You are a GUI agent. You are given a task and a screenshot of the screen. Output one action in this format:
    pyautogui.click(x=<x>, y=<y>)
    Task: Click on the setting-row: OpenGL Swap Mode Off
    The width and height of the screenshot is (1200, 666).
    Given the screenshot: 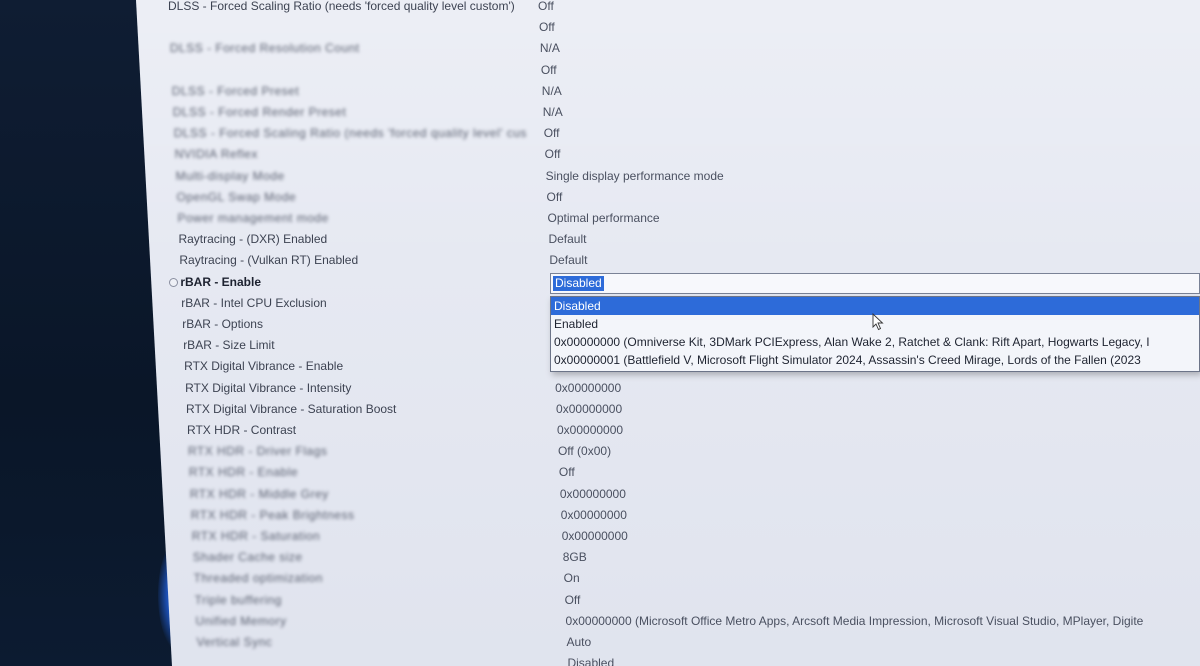 What is the action you would take?
    pyautogui.click(x=668, y=197)
    